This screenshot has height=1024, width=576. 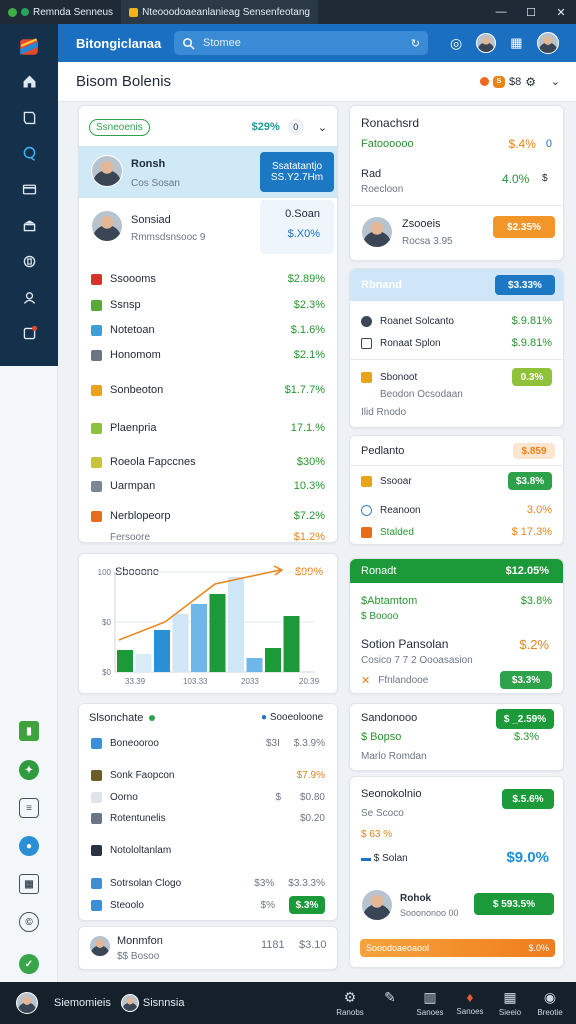 What do you see at coordinates (456, 510) in the screenshot?
I see `list-row: Reanoon 3.0%` at bounding box center [456, 510].